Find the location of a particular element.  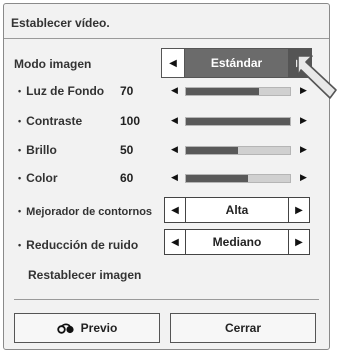

noise-reduction-label: • Reducción de ruido is located at coordinates (78, 245).